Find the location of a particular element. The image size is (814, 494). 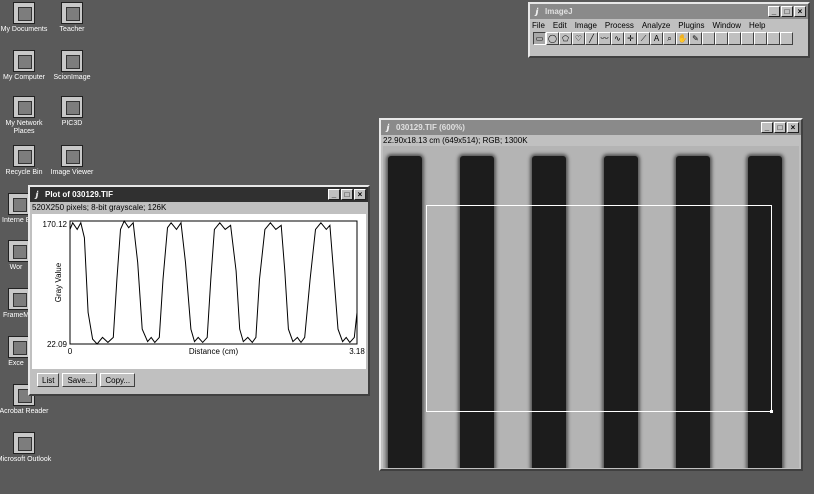

segmented-line-tool-icon: 〰 is located at coordinates (604, 38).